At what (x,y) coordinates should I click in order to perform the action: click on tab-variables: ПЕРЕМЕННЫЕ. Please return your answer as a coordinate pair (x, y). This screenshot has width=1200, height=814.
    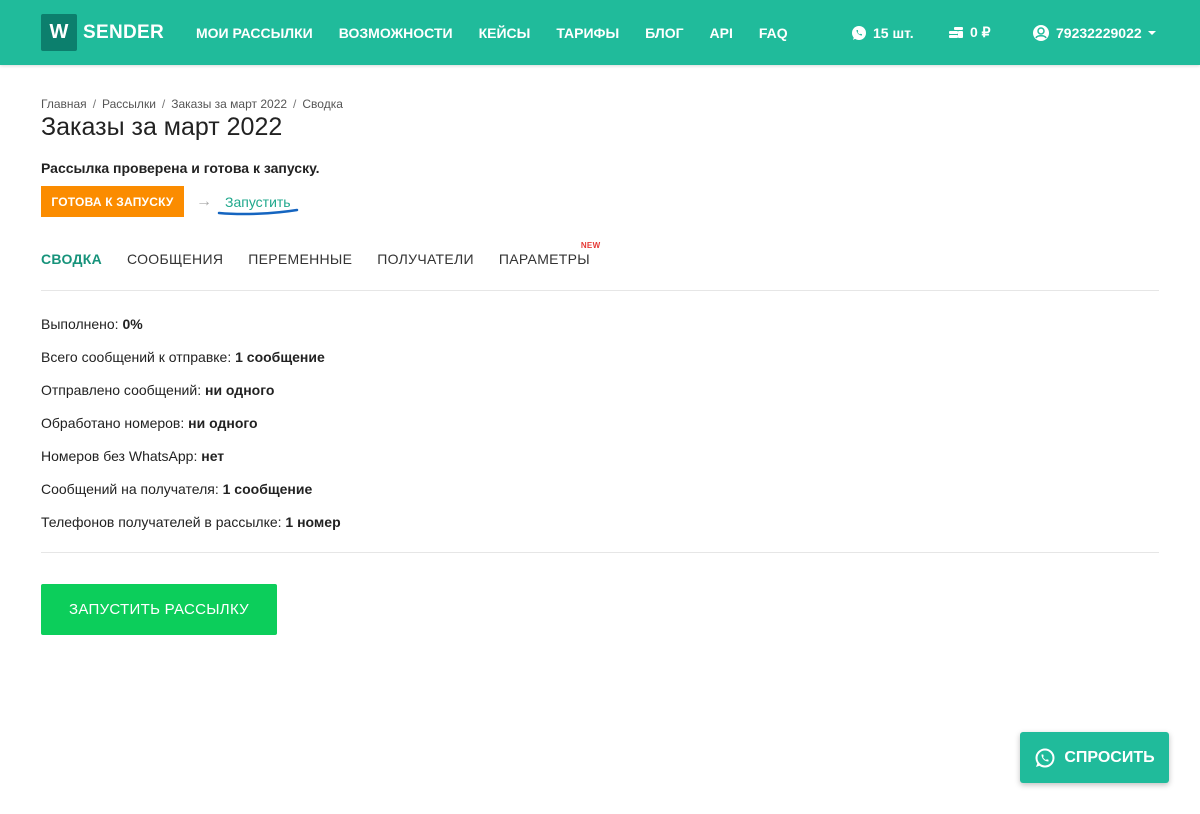
    Looking at the image, I should click on (300, 259).